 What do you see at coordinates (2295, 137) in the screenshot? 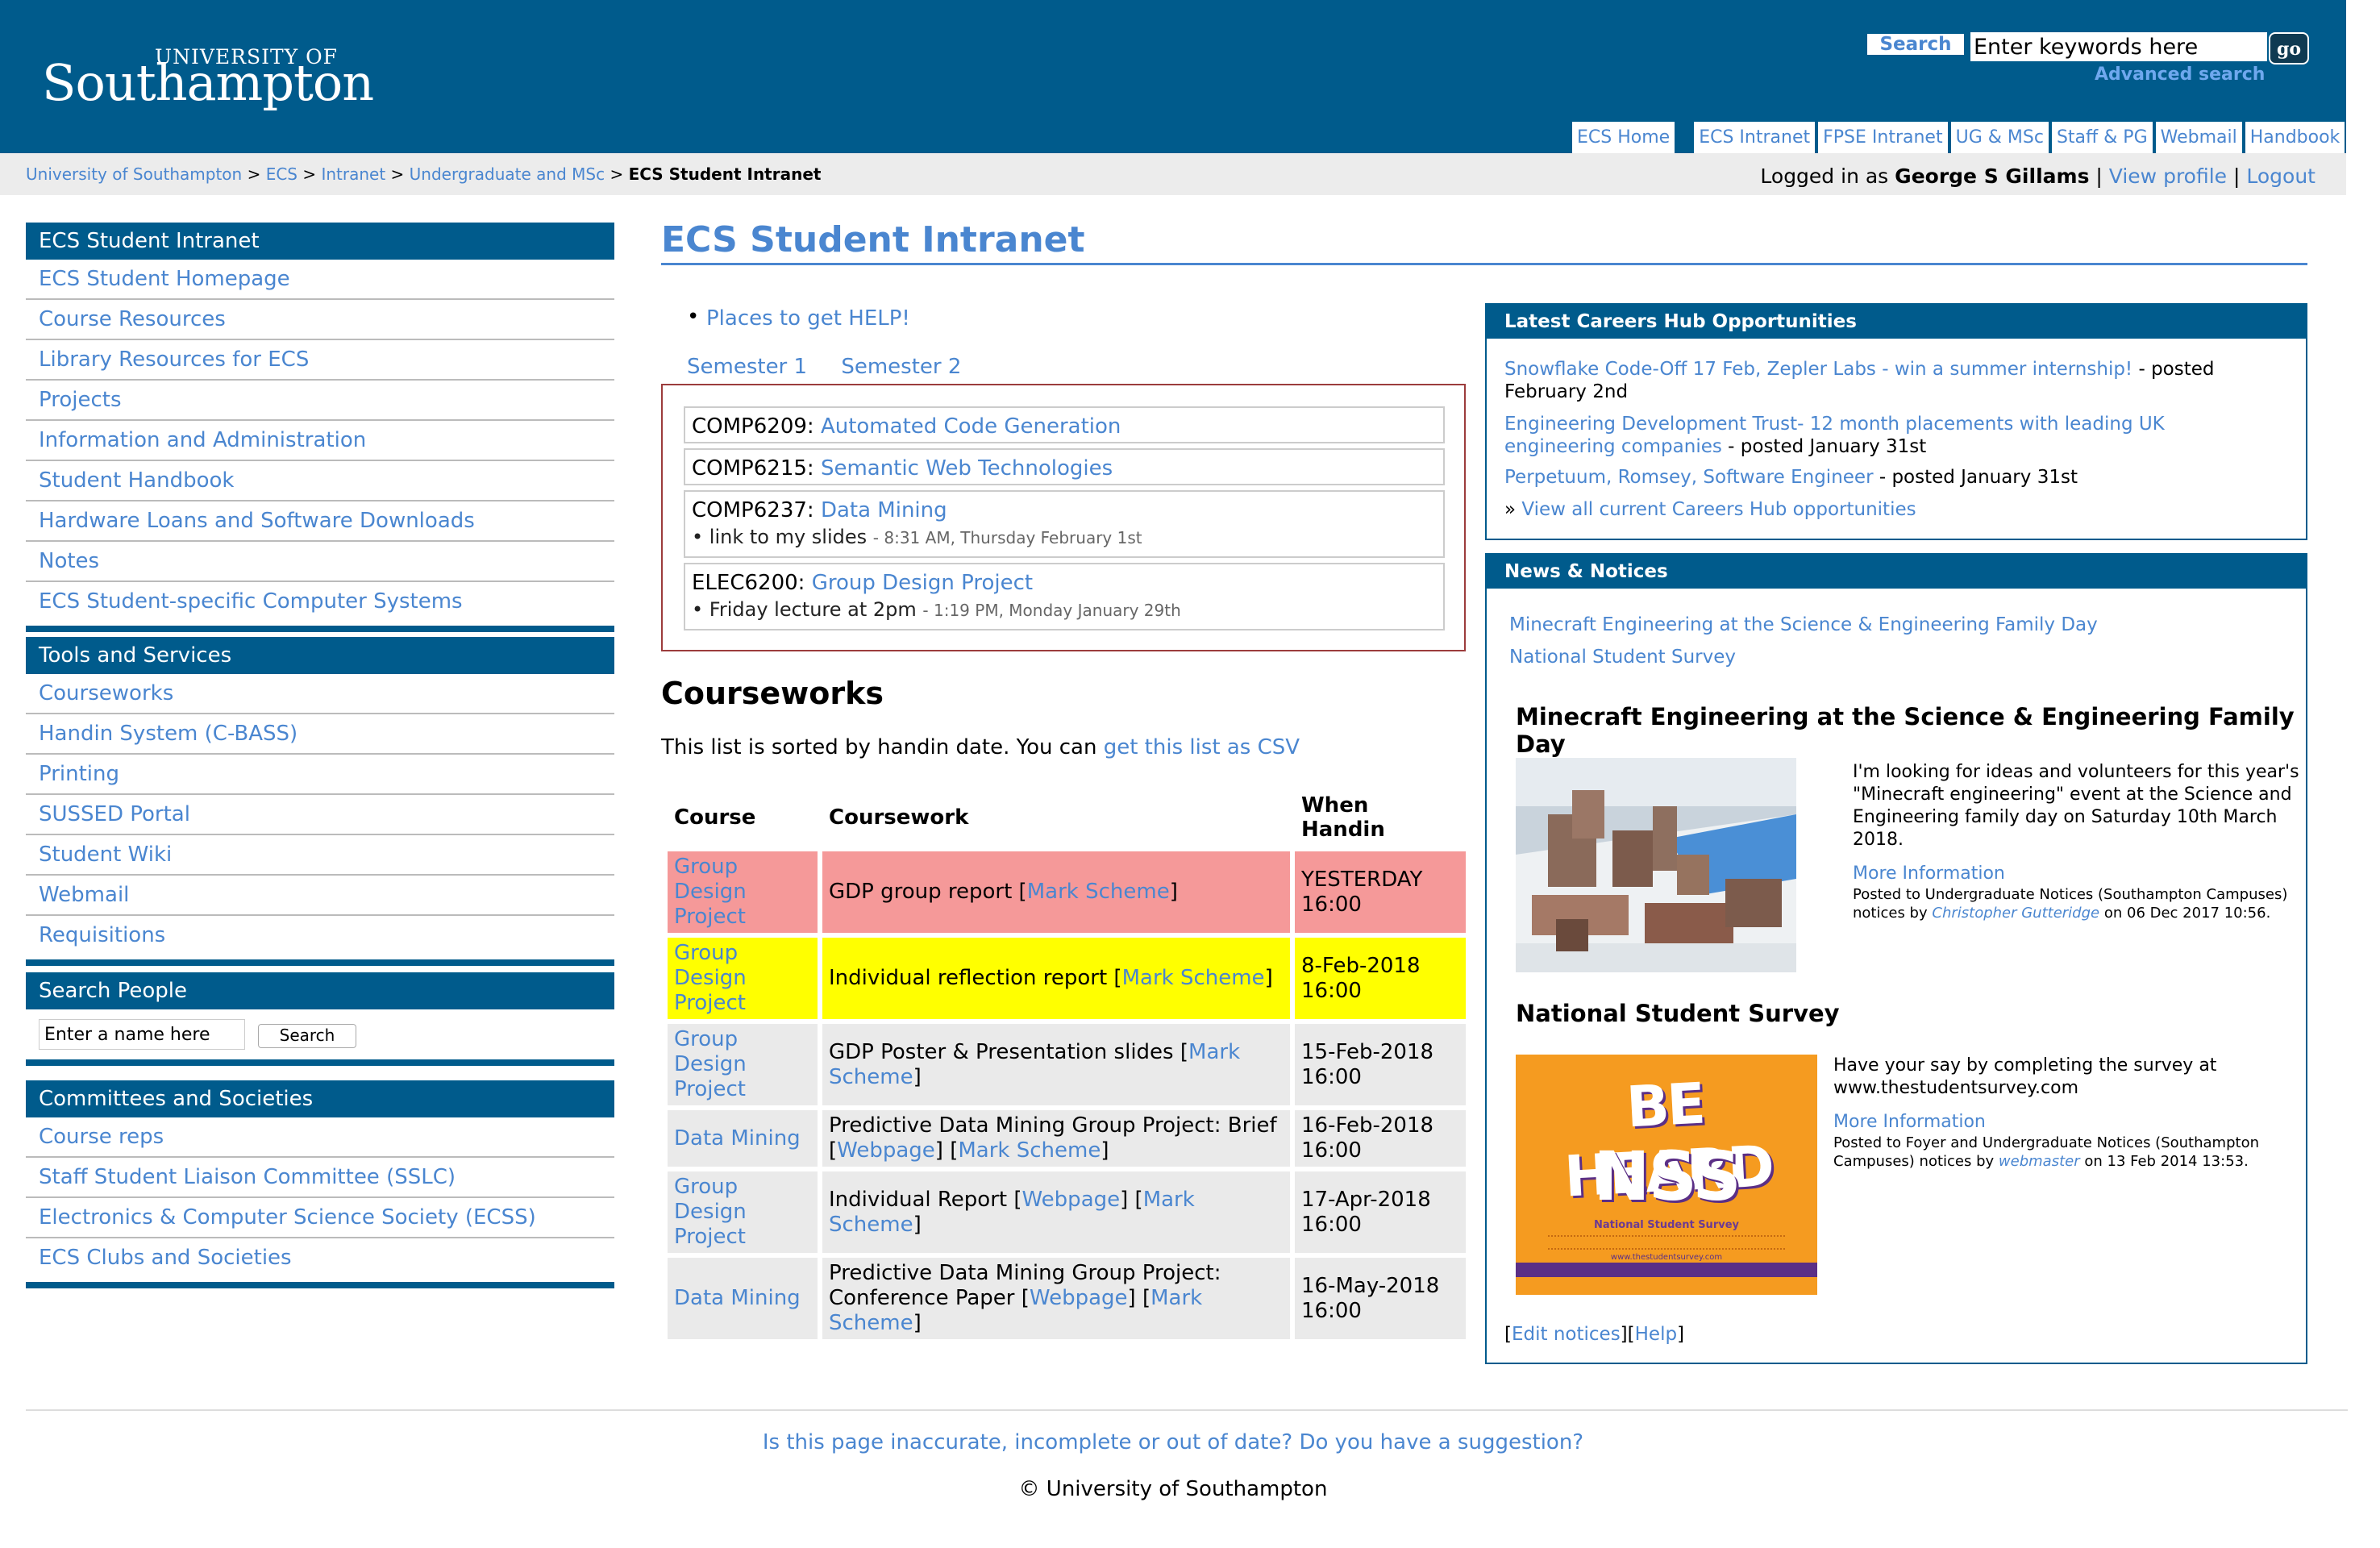
I see `tab-handbook: Handbook` at bounding box center [2295, 137].